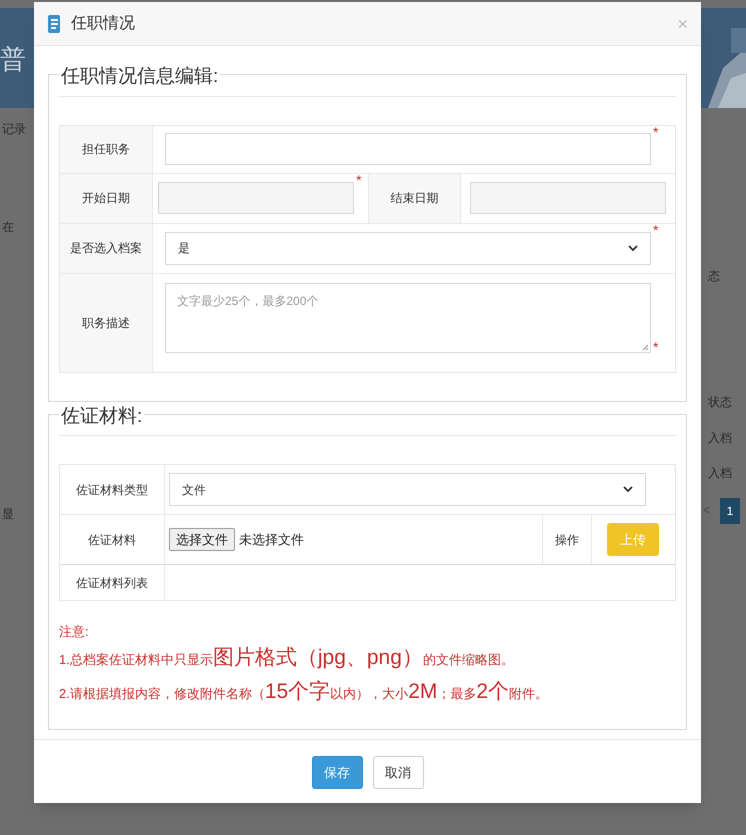 The image size is (746, 835). What do you see at coordinates (304, 692) in the screenshot?
I see `note-text: 2.请根据填报内容，修改附件名称（15个字以内），大小2M；最多2个附件。` at bounding box center [304, 692].